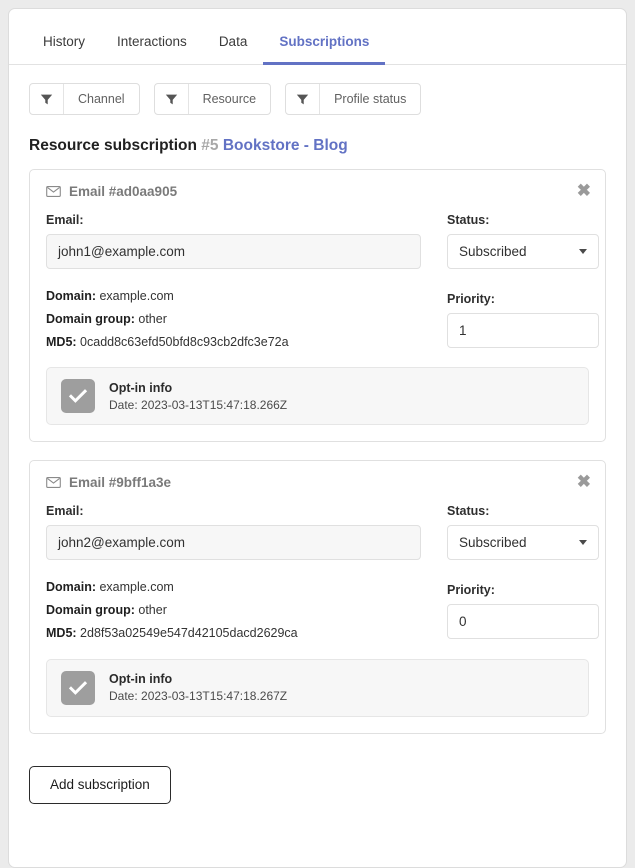 This screenshot has width=635, height=868. I want to click on filter-bar: Channel Resource Profile status, so click(317, 90).